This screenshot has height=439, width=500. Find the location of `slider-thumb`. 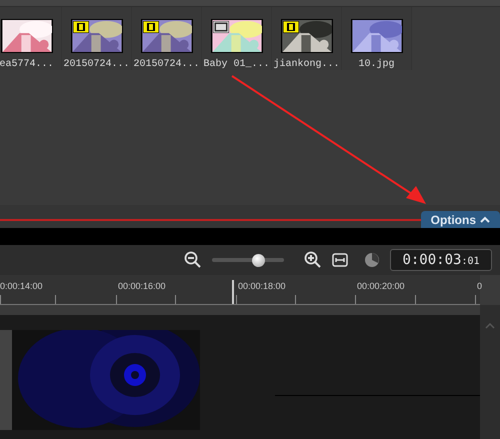

slider-thumb is located at coordinates (258, 260).